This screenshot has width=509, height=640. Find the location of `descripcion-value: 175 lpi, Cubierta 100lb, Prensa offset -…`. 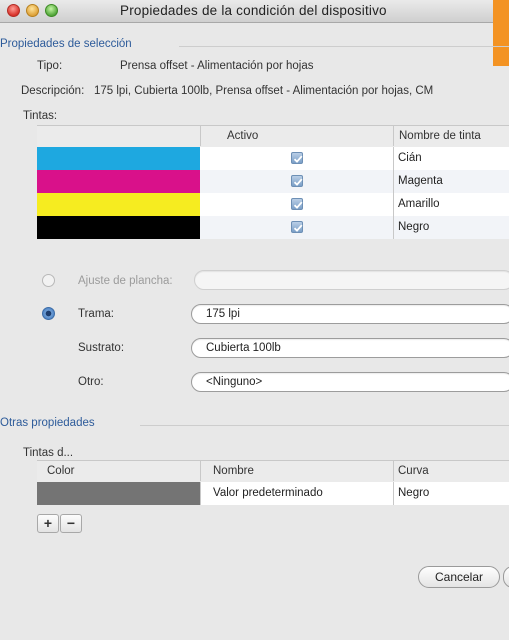

descripcion-value: 175 lpi, Cubierta 100lb, Prensa offset -… is located at coordinates (264, 91).